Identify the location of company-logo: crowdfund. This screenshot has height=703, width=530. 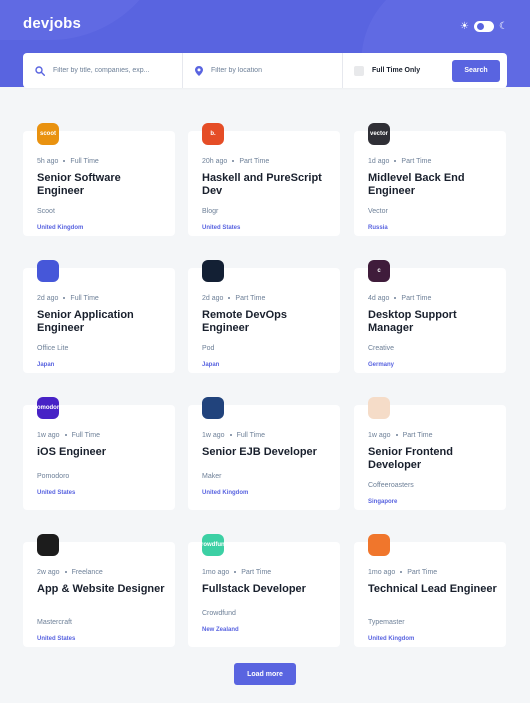
(213, 545).